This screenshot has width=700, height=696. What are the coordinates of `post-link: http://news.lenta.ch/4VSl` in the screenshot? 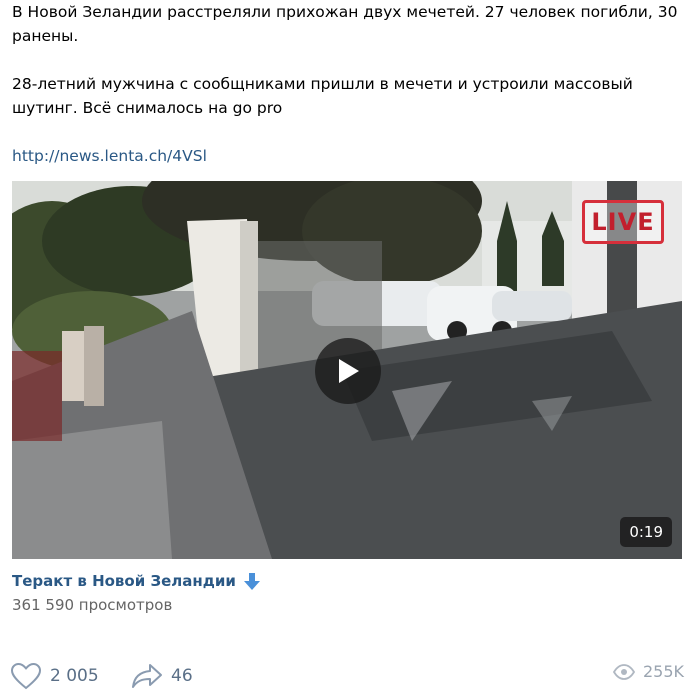 It's located at (109, 156).